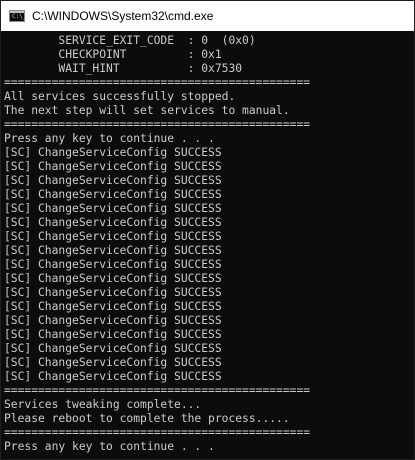  I want to click on console-line: WAIT_HINT : 0x7530, so click(123, 68).